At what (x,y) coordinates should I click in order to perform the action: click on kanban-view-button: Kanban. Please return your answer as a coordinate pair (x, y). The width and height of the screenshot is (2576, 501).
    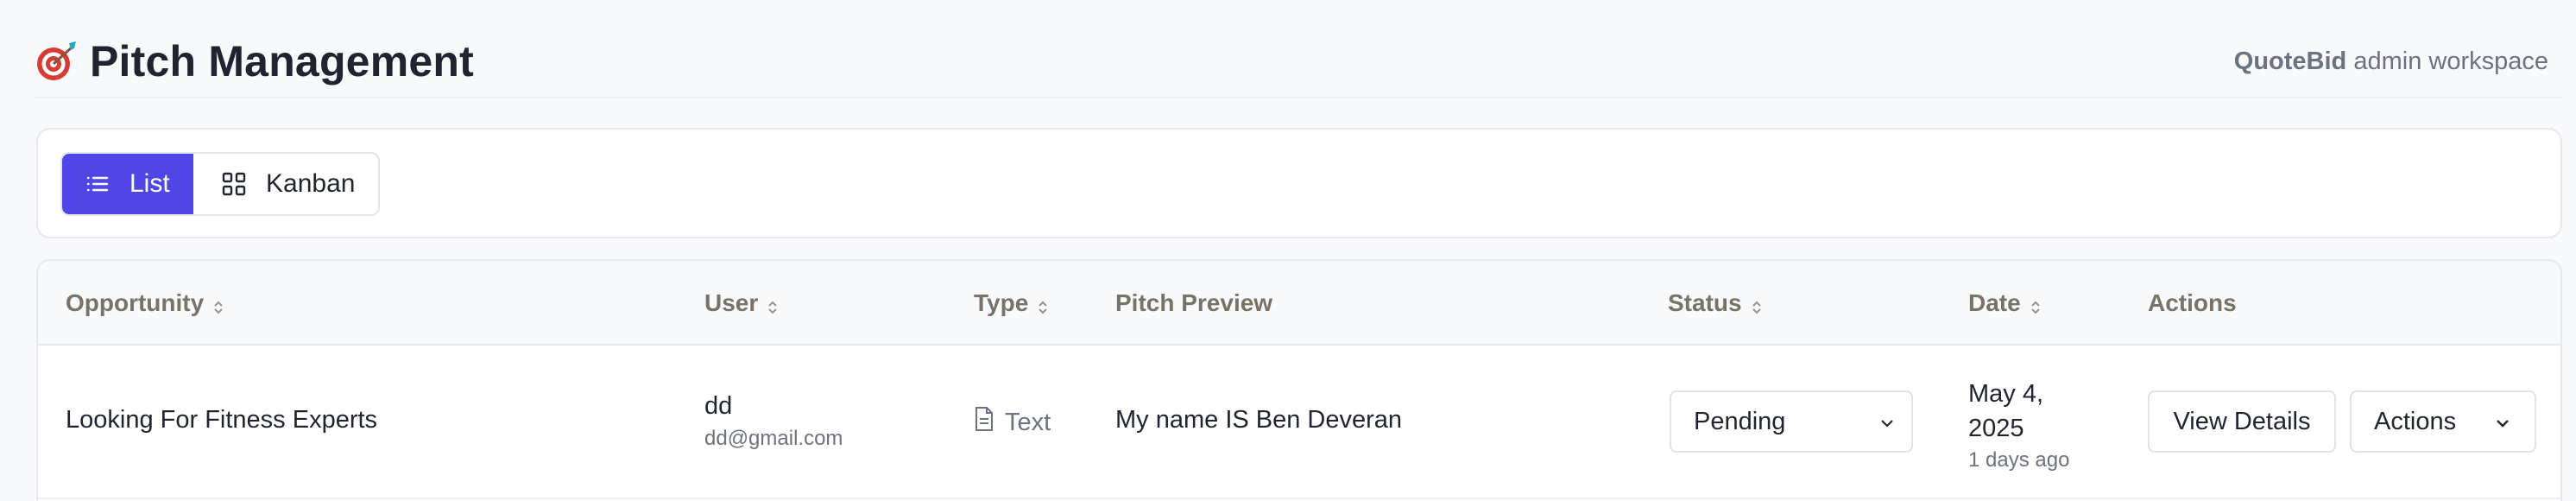
    Looking at the image, I should click on (285, 184).